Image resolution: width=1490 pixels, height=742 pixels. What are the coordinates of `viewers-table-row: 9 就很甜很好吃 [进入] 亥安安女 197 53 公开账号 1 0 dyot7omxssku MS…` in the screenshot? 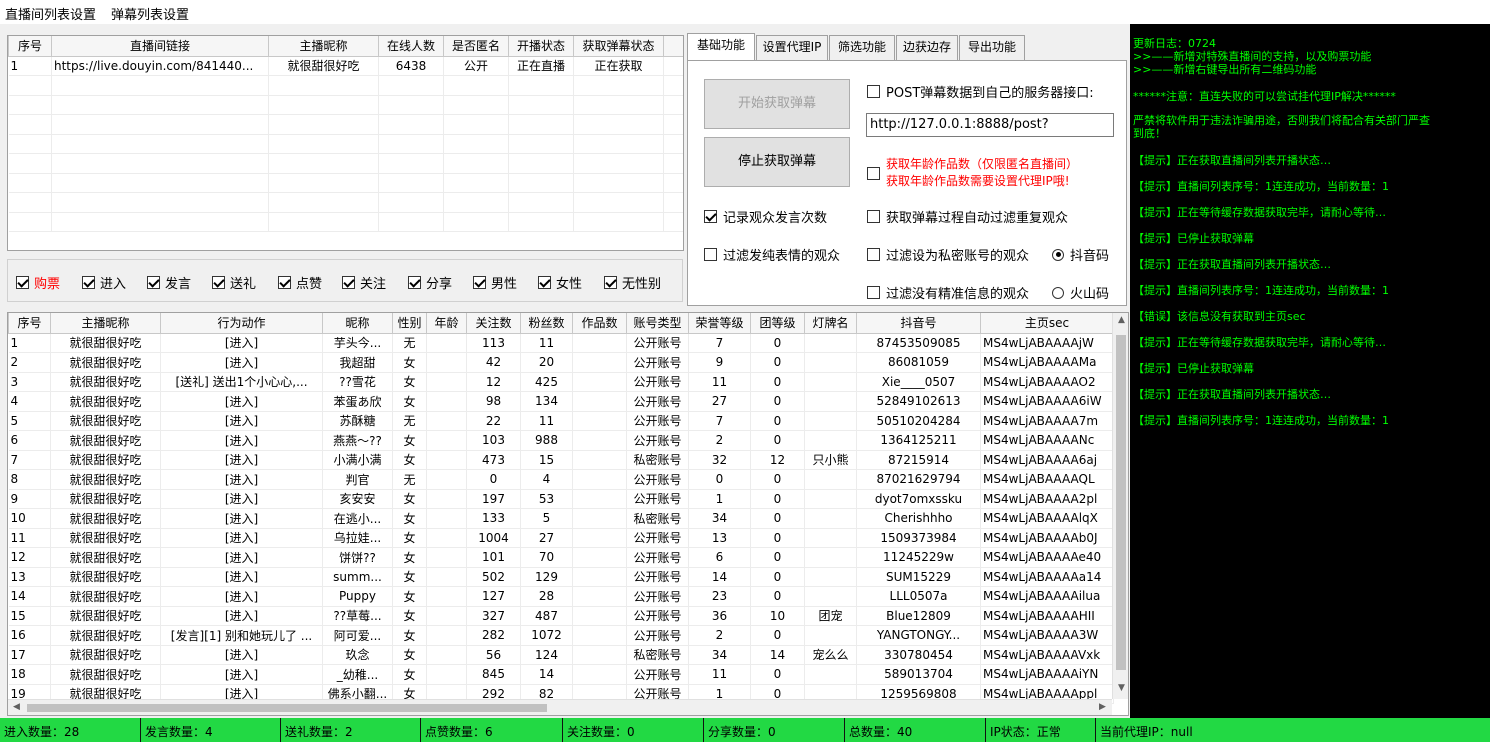 It's located at (561, 499).